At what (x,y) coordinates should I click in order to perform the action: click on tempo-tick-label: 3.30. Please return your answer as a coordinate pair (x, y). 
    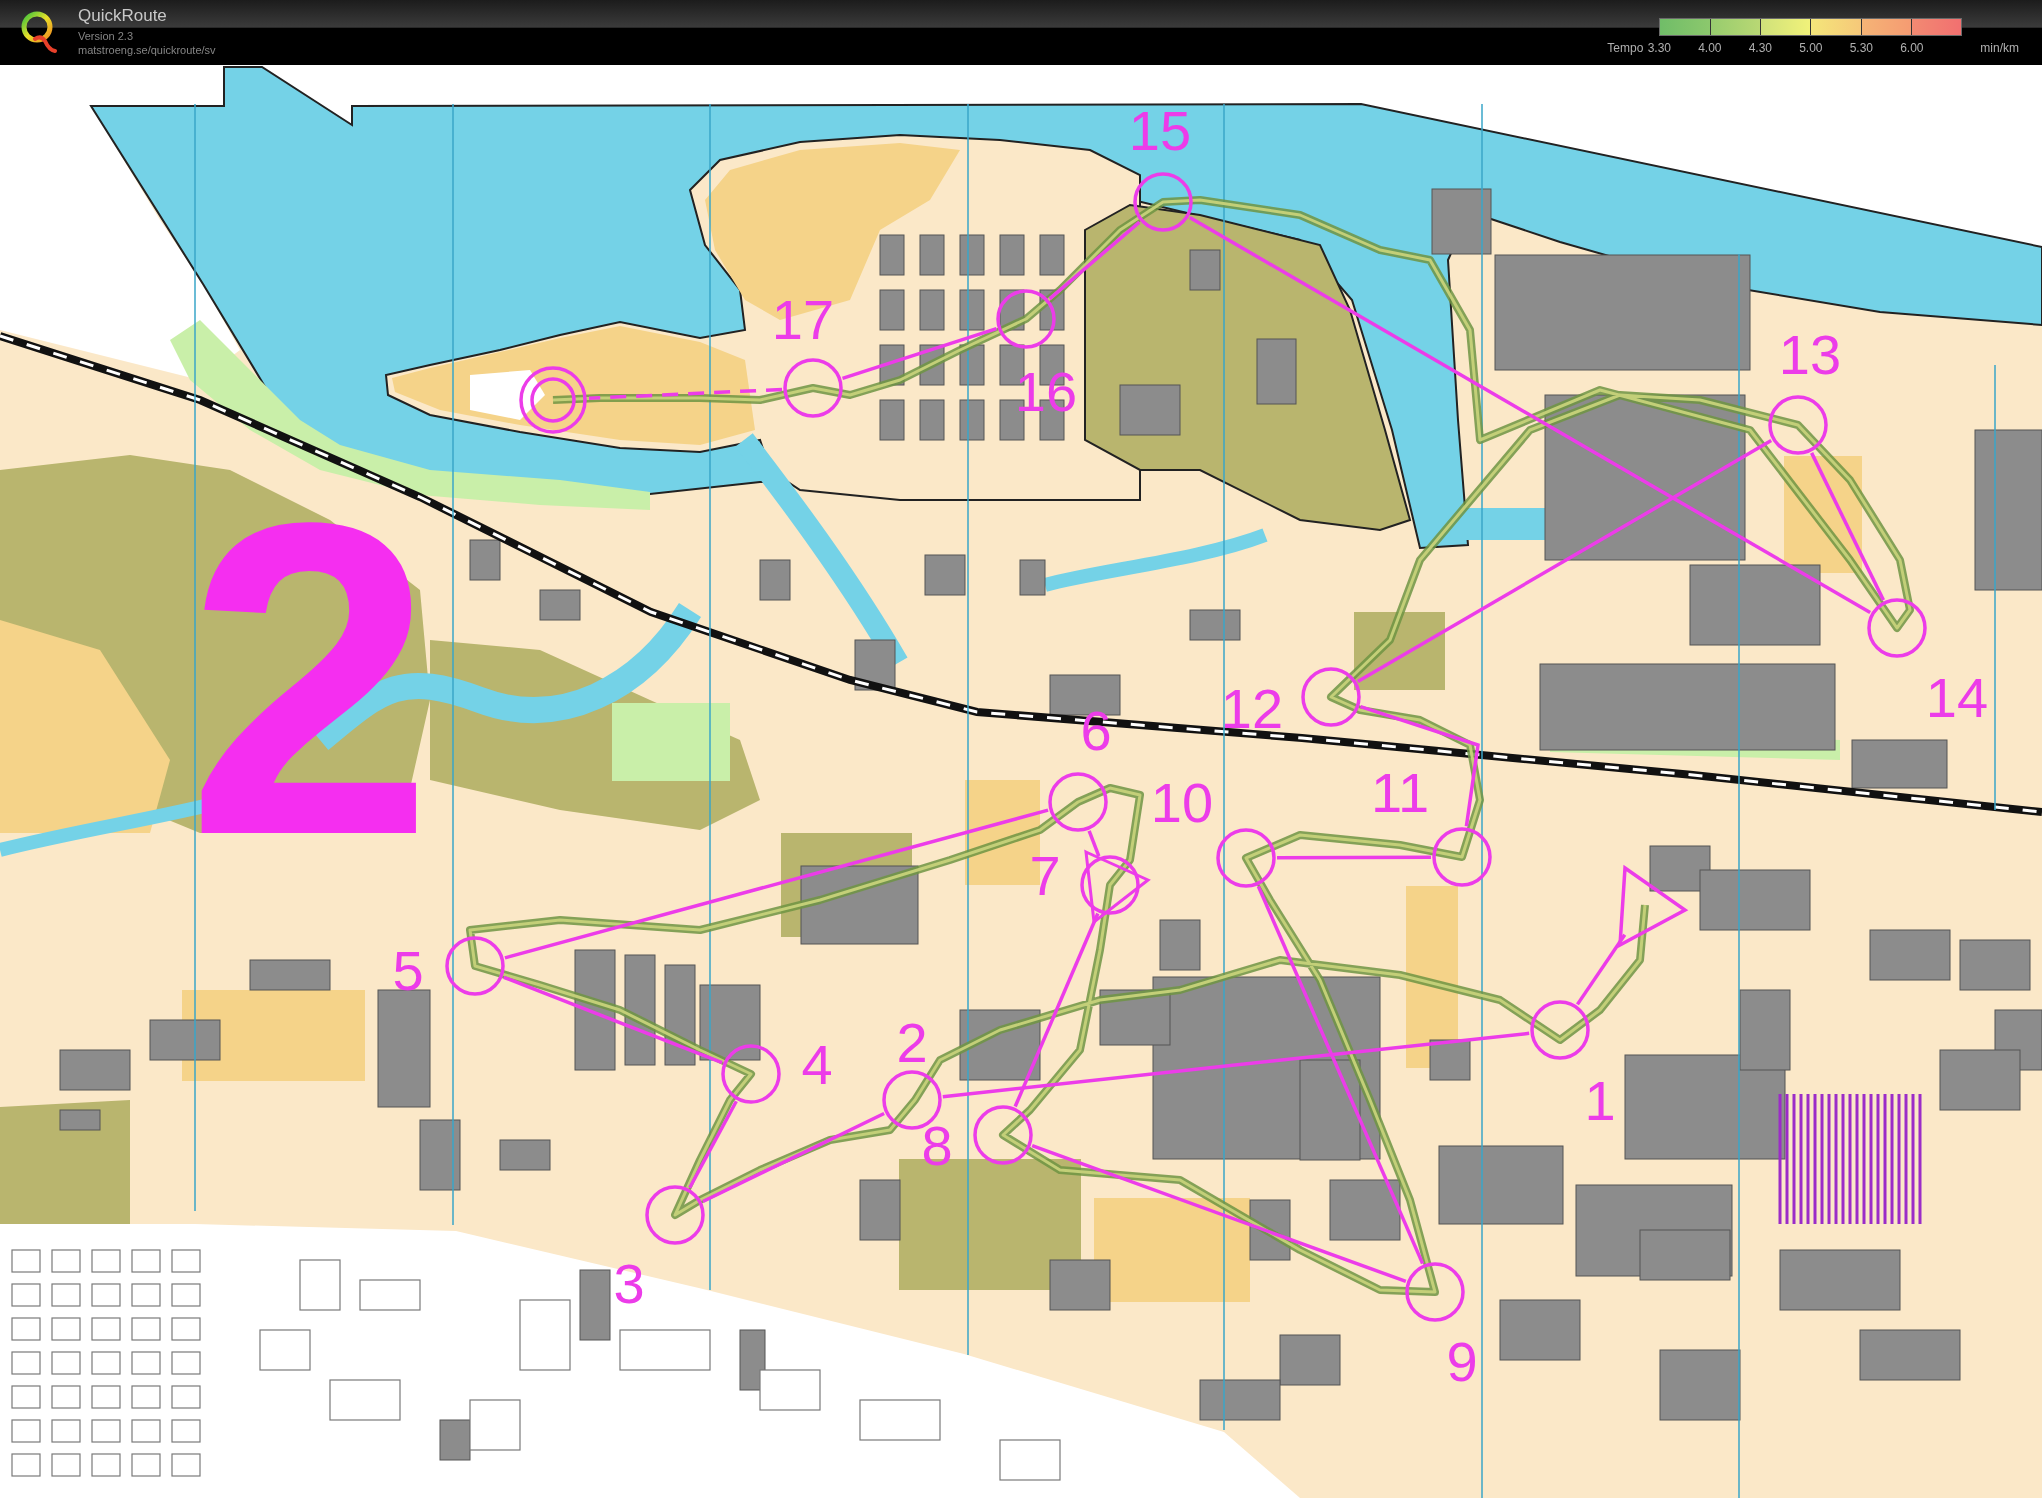
    Looking at the image, I should click on (1659, 48).